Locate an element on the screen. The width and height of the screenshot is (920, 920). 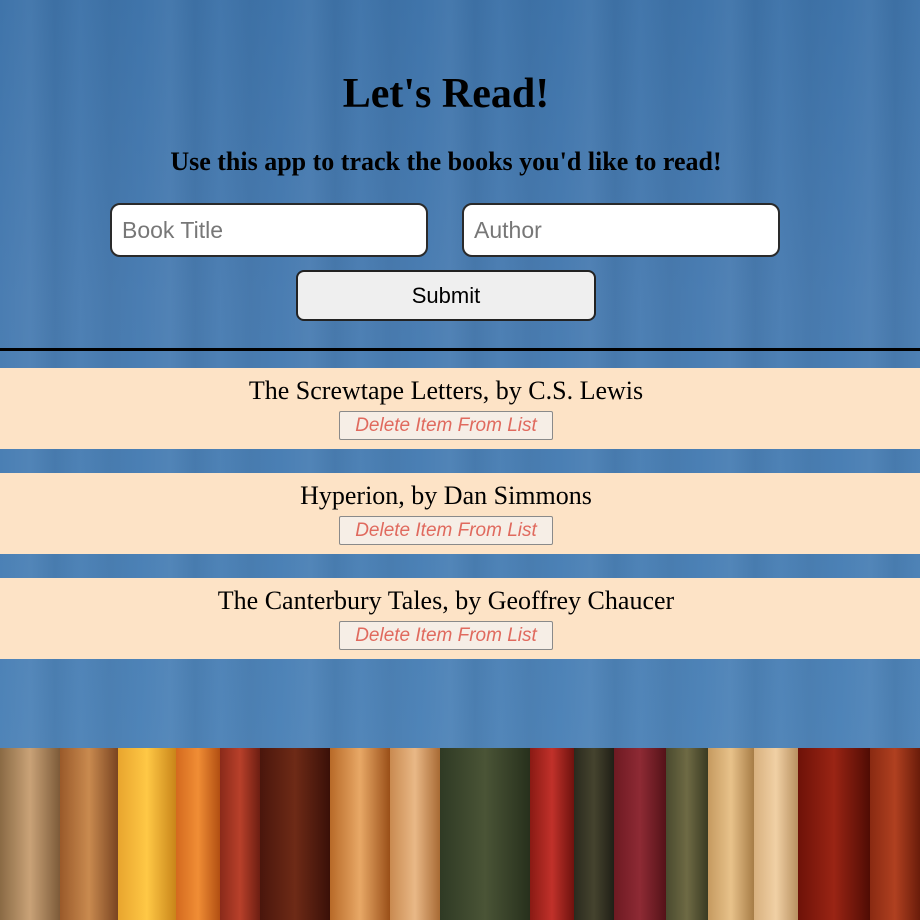
author-input is located at coordinates (621, 230).